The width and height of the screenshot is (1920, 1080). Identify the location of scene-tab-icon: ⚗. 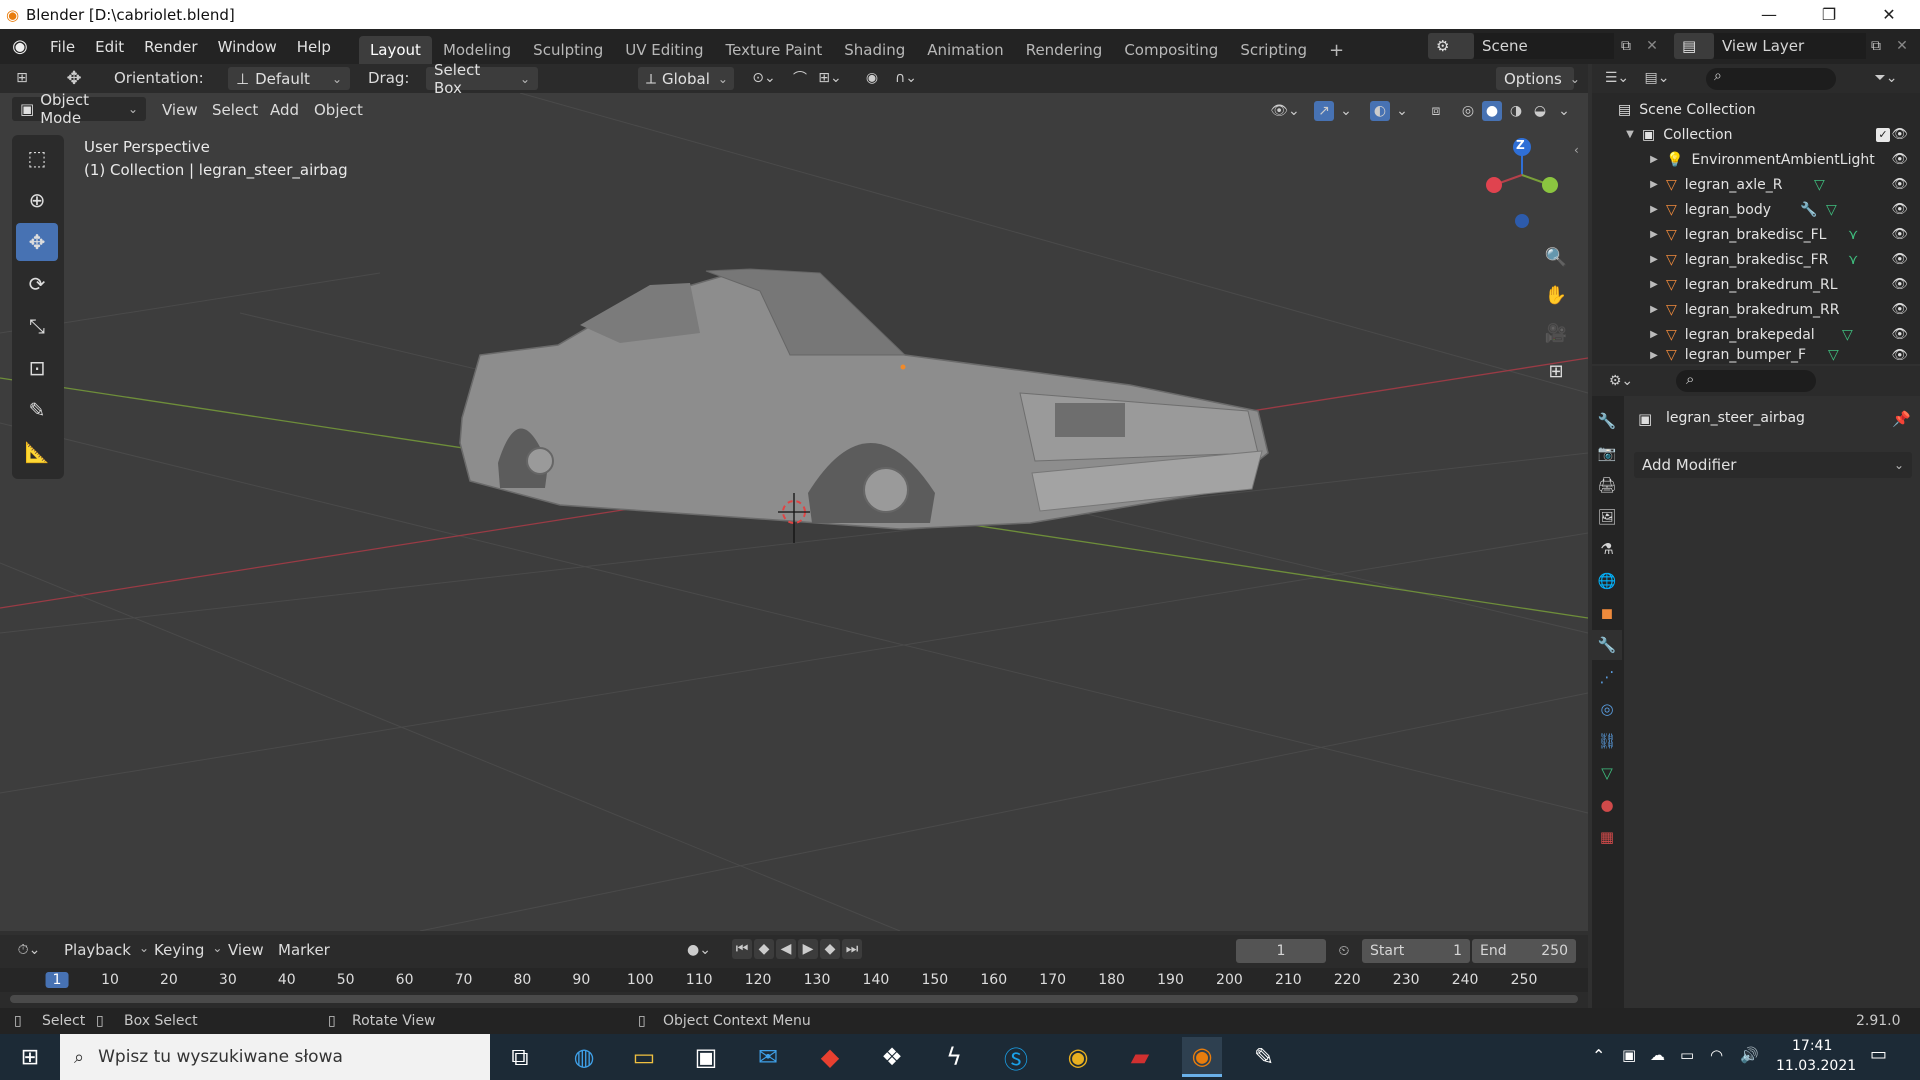
(1607, 549).